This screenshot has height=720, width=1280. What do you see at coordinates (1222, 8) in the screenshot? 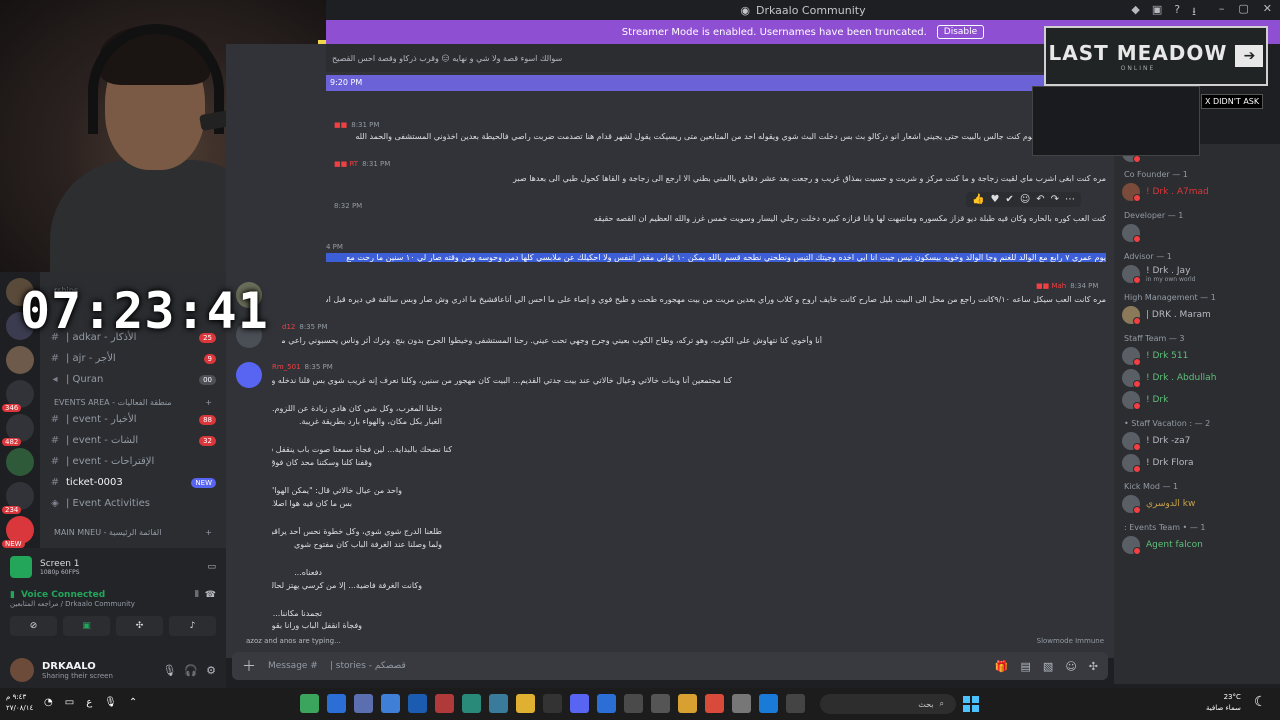
I see `minimize-button: –` at bounding box center [1222, 8].